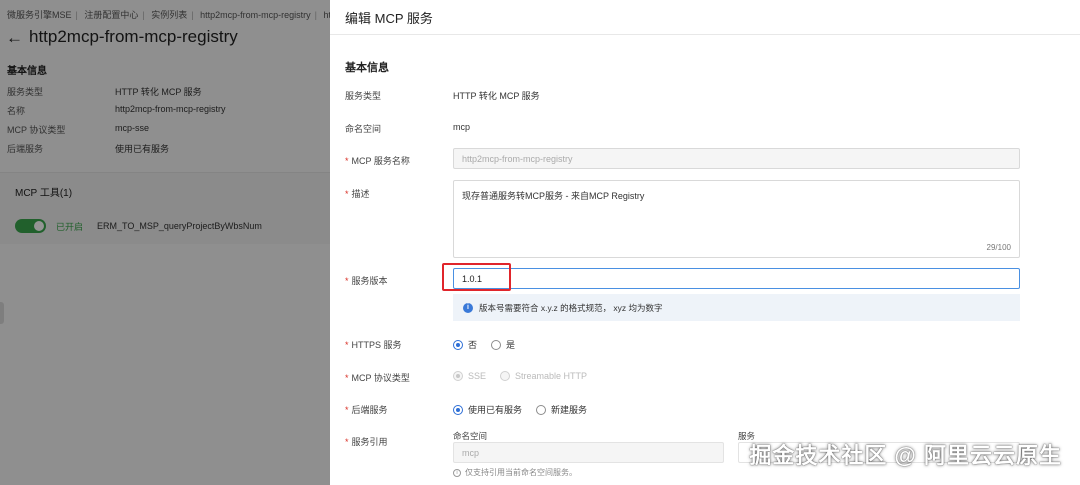 The height and width of the screenshot is (485, 1080). Describe the element at coordinates (377, 378) in the screenshot. I see `protocol-label: * MCP 协议类型` at that location.